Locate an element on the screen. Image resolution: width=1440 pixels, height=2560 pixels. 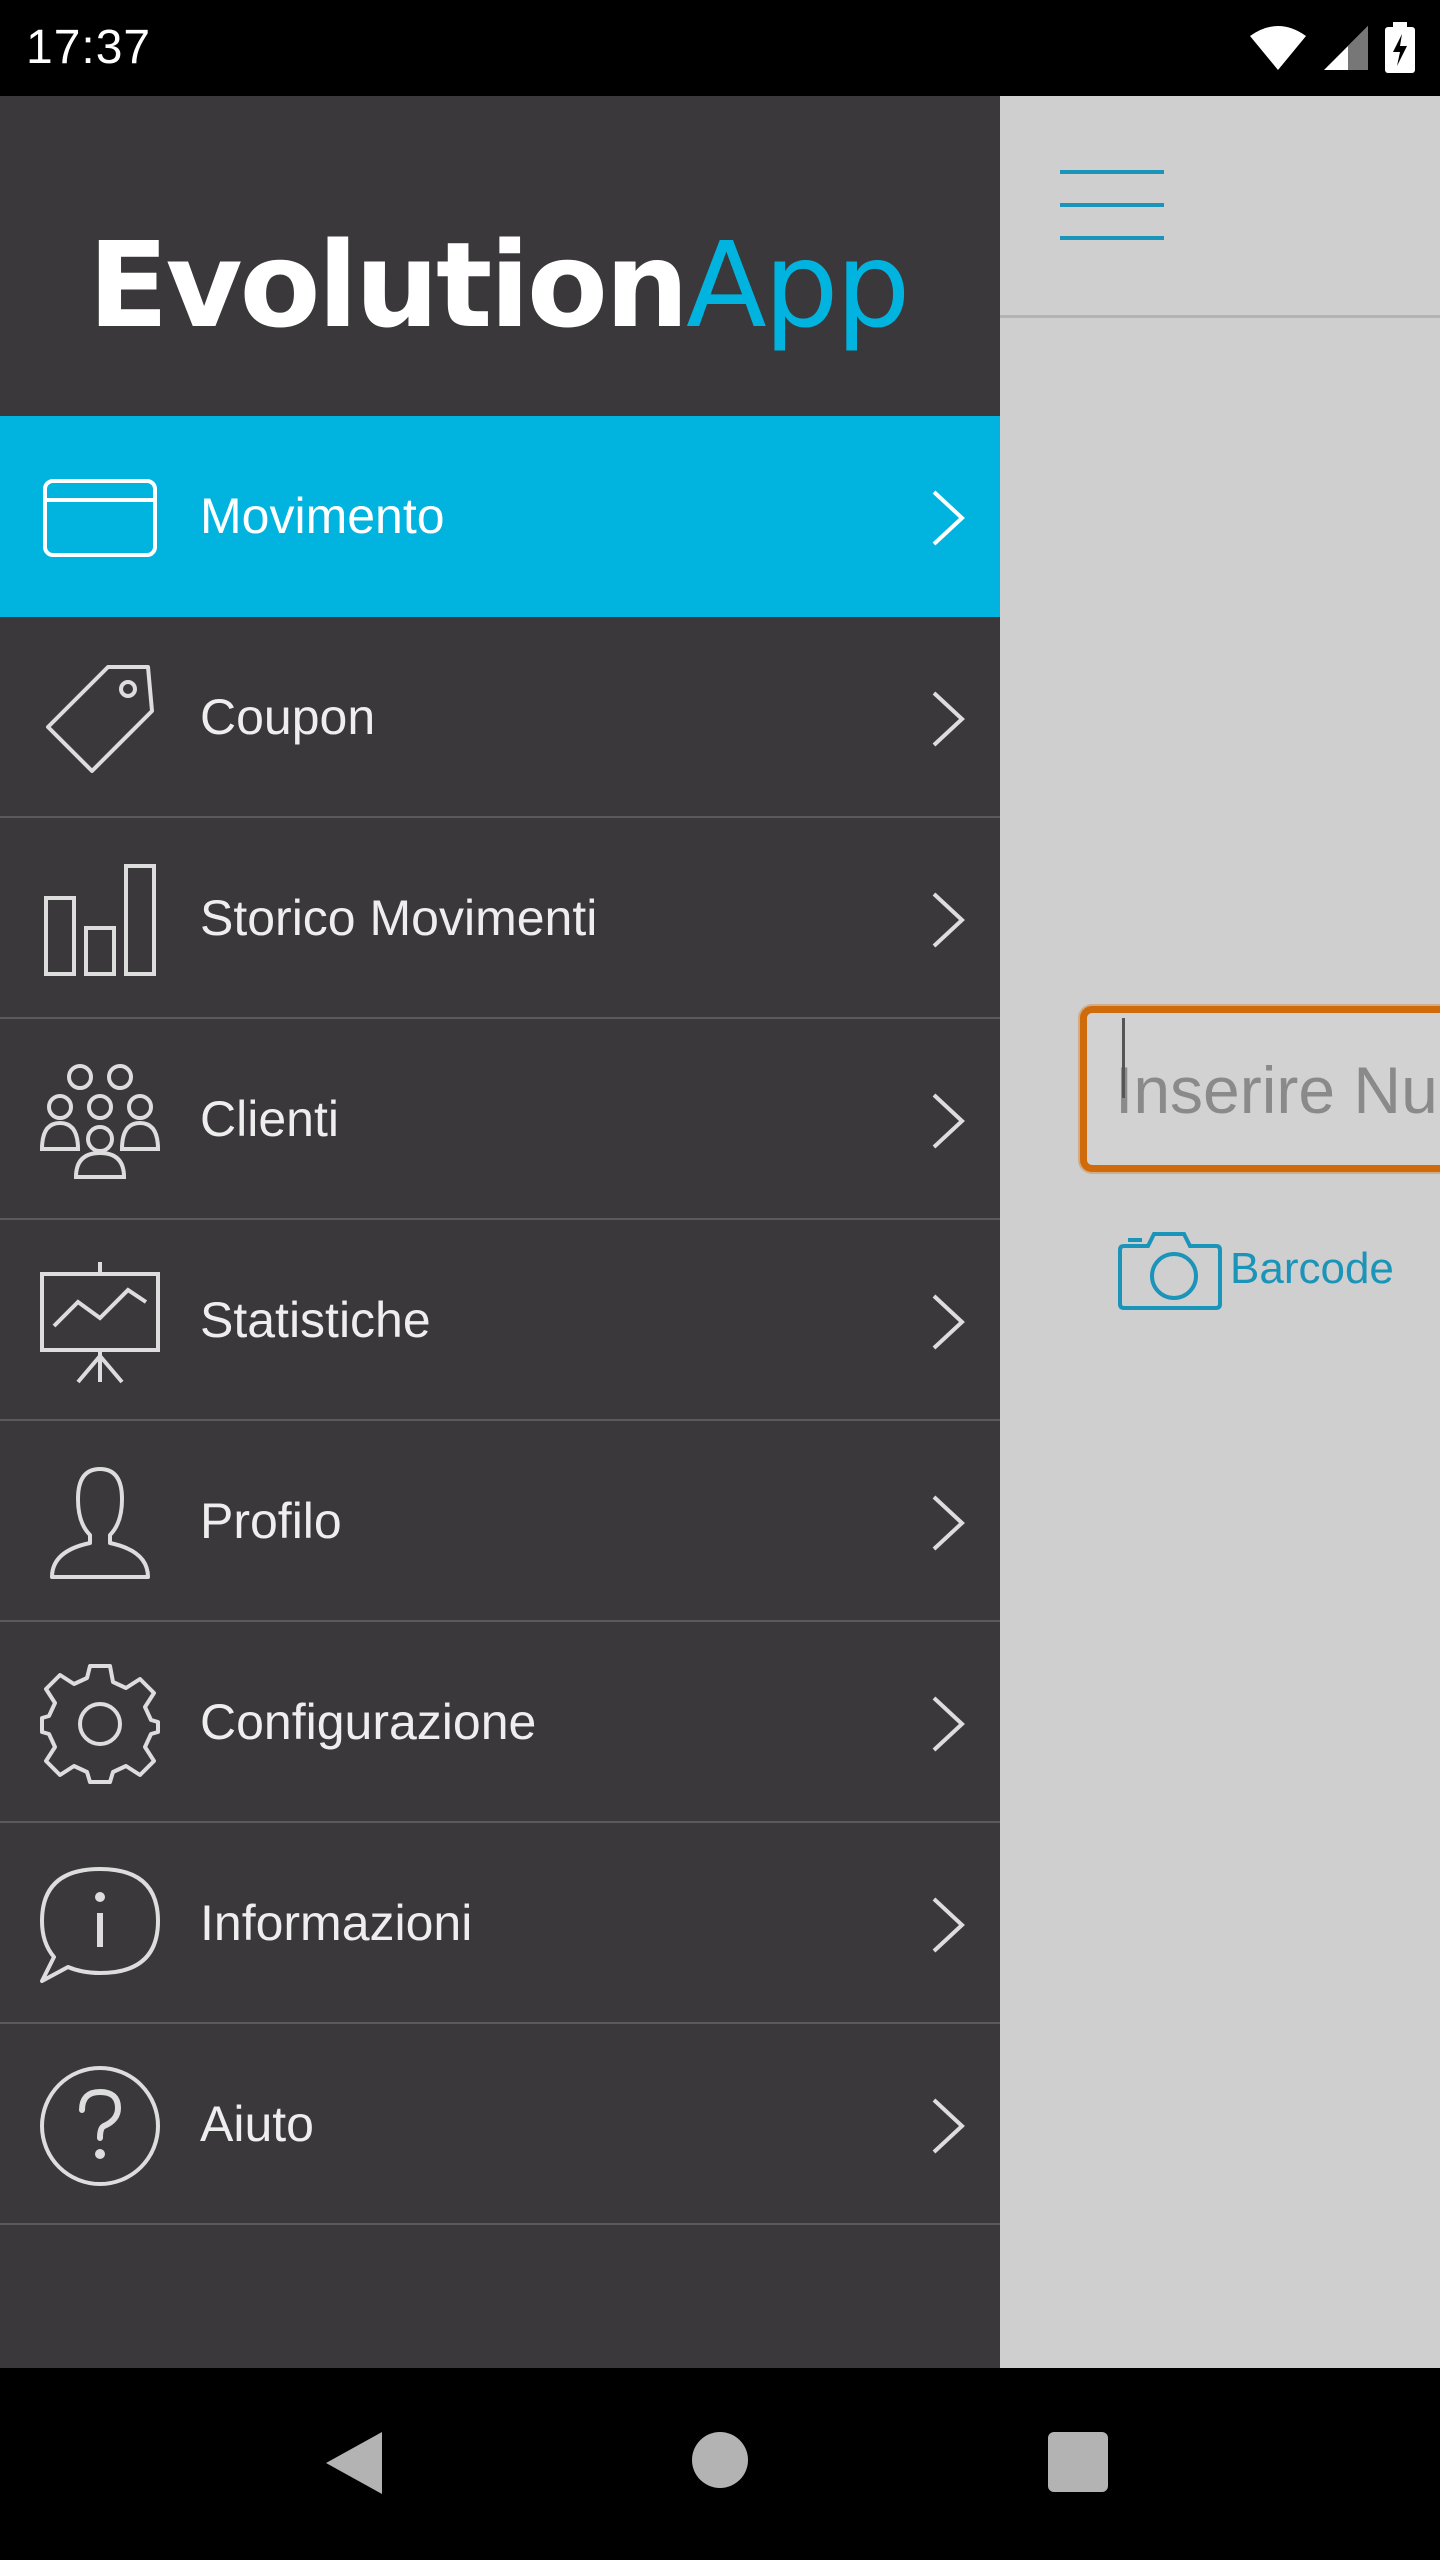
menu-item-label: Movimento is located at coordinates (322, 515).